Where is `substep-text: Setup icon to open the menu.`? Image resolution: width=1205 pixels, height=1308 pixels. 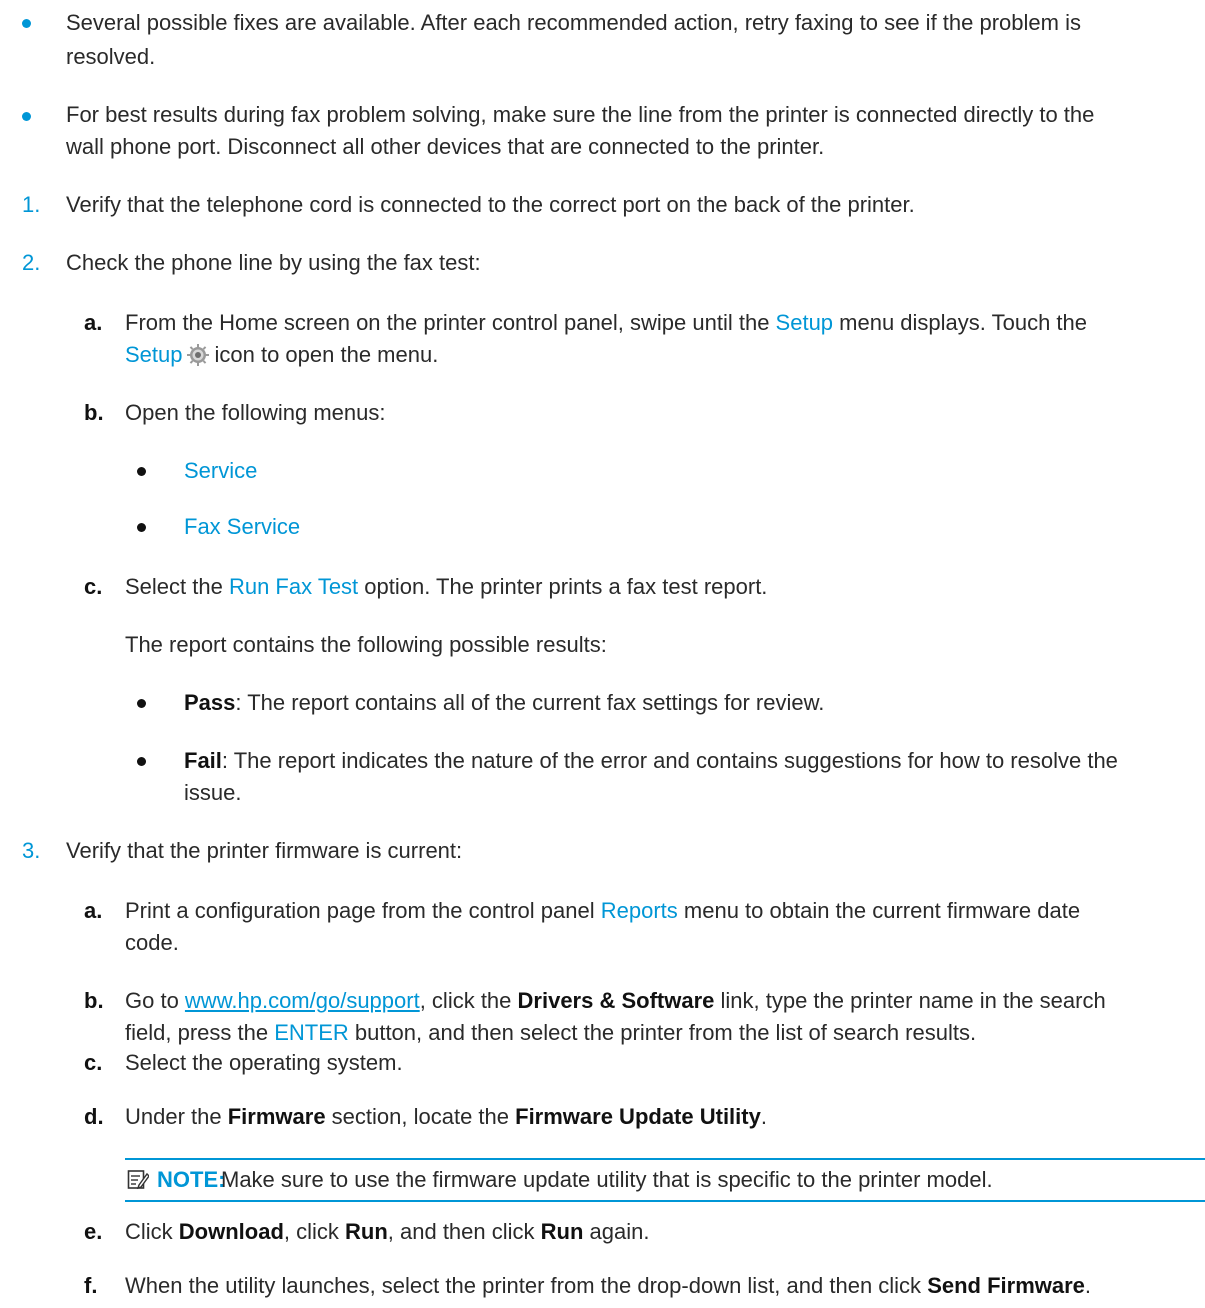
substep-text: Setup icon to open the menu. is located at coordinates (282, 354).